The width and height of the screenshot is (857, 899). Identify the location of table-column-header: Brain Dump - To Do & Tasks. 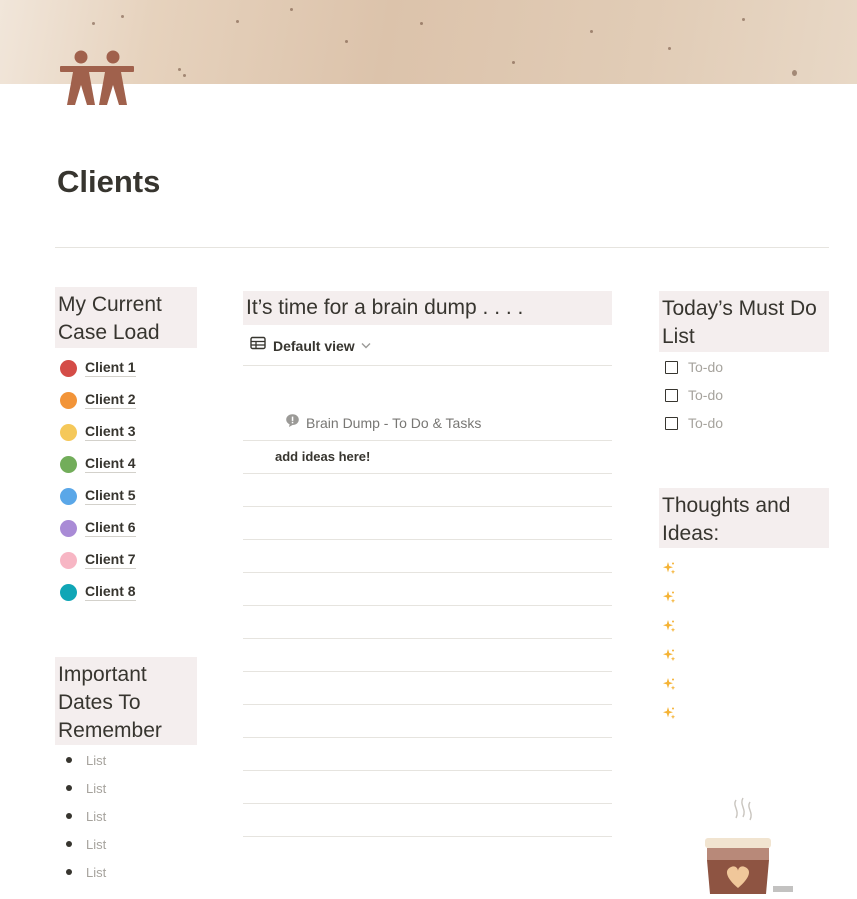
(383, 423).